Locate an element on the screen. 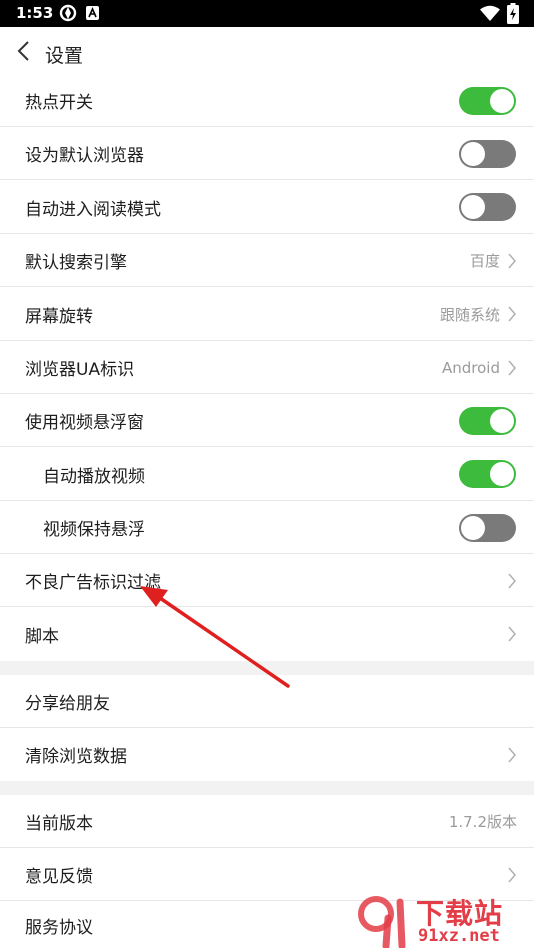 The width and height of the screenshot is (534, 950). page-title: 设置 is located at coordinates (64, 56).